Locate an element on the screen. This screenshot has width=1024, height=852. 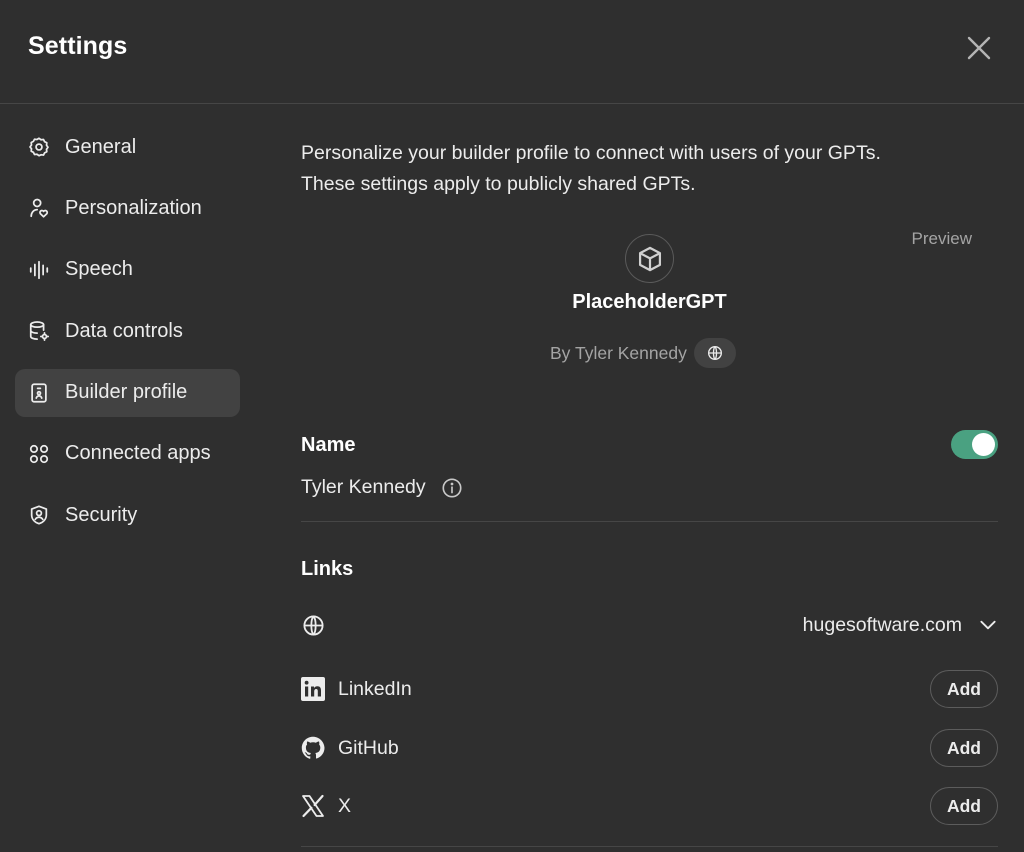
sidebar-item-connected-apps: Connected apps is located at coordinates (127, 454).